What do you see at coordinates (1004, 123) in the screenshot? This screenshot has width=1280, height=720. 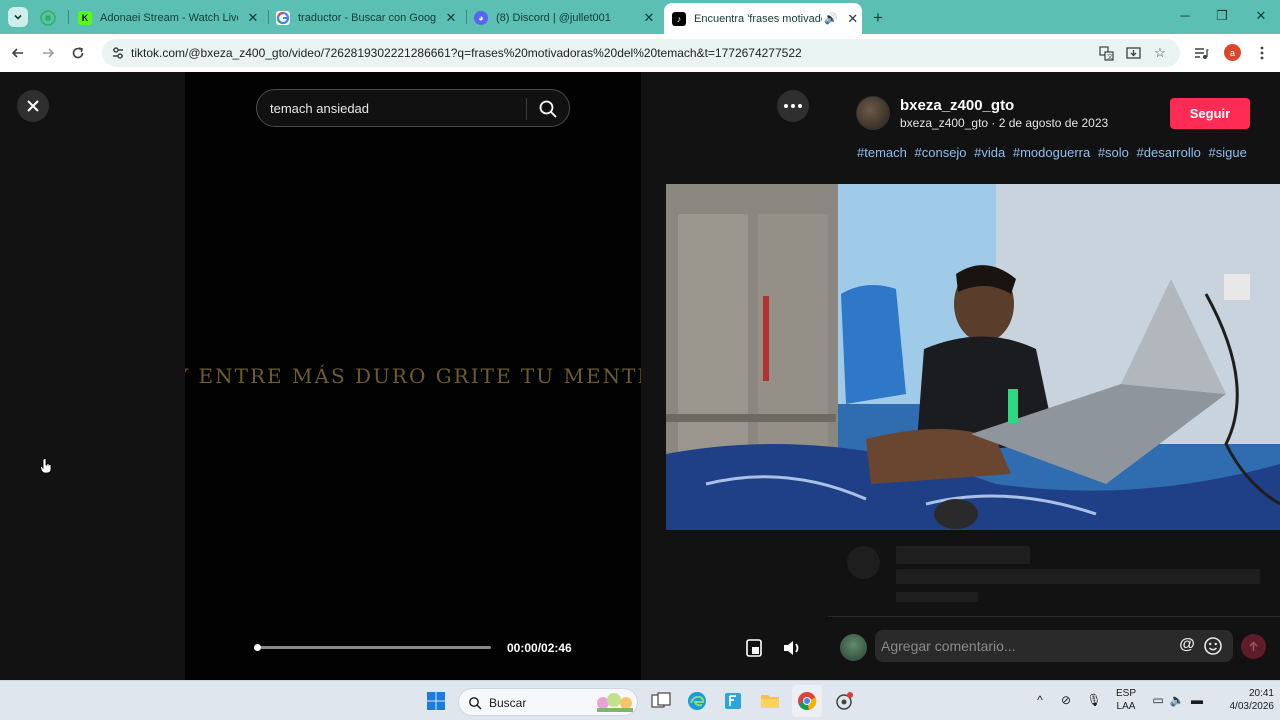 I see `author-meta: bxeza_z400_gto · 2 de agosto de 2023` at bounding box center [1004, 123].